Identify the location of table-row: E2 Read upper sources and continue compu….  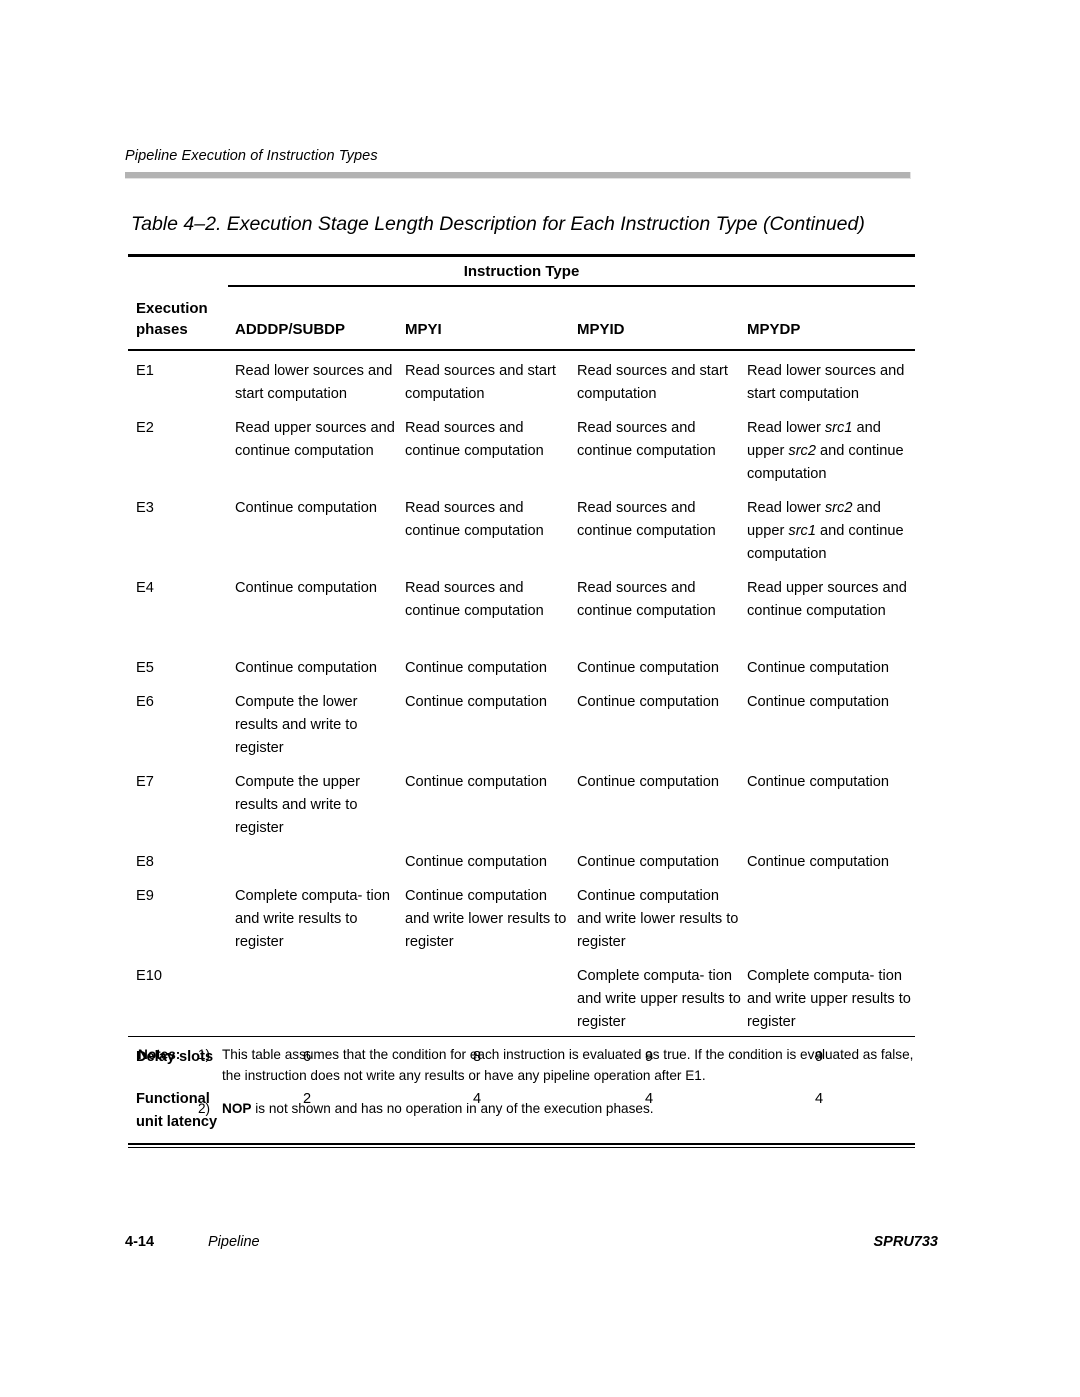
(521, 448).